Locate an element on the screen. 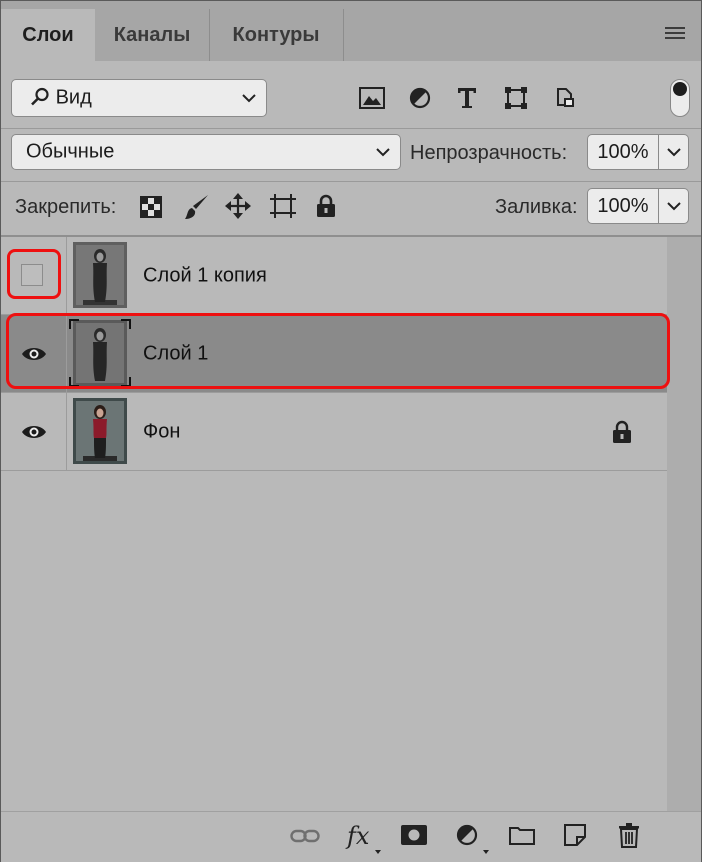 The width and height of the screenshot is (702, 862). tab-channels: Каналы is located at coordinates (152, 35).